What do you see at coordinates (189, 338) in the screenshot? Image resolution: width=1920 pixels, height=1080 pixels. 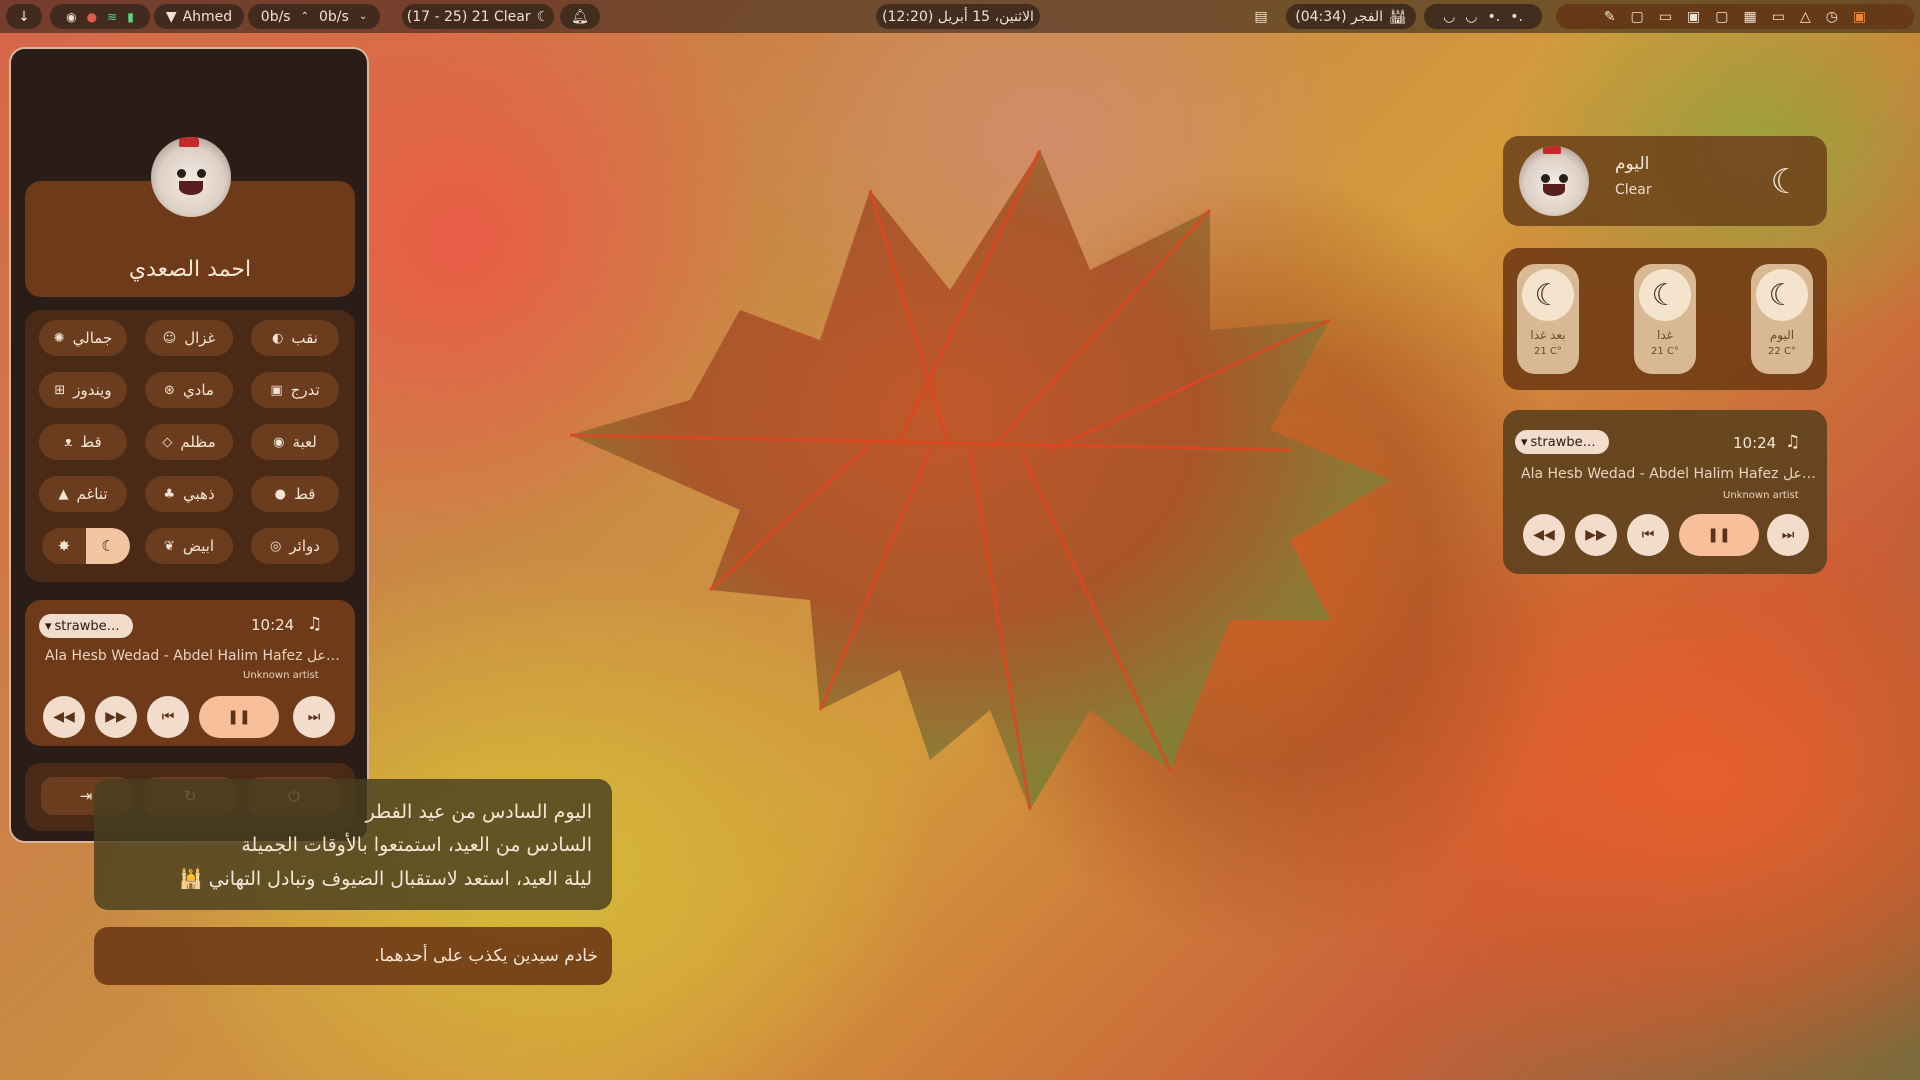 I see `theme-button: ☺ غزال` at bounding box center [189, 338].